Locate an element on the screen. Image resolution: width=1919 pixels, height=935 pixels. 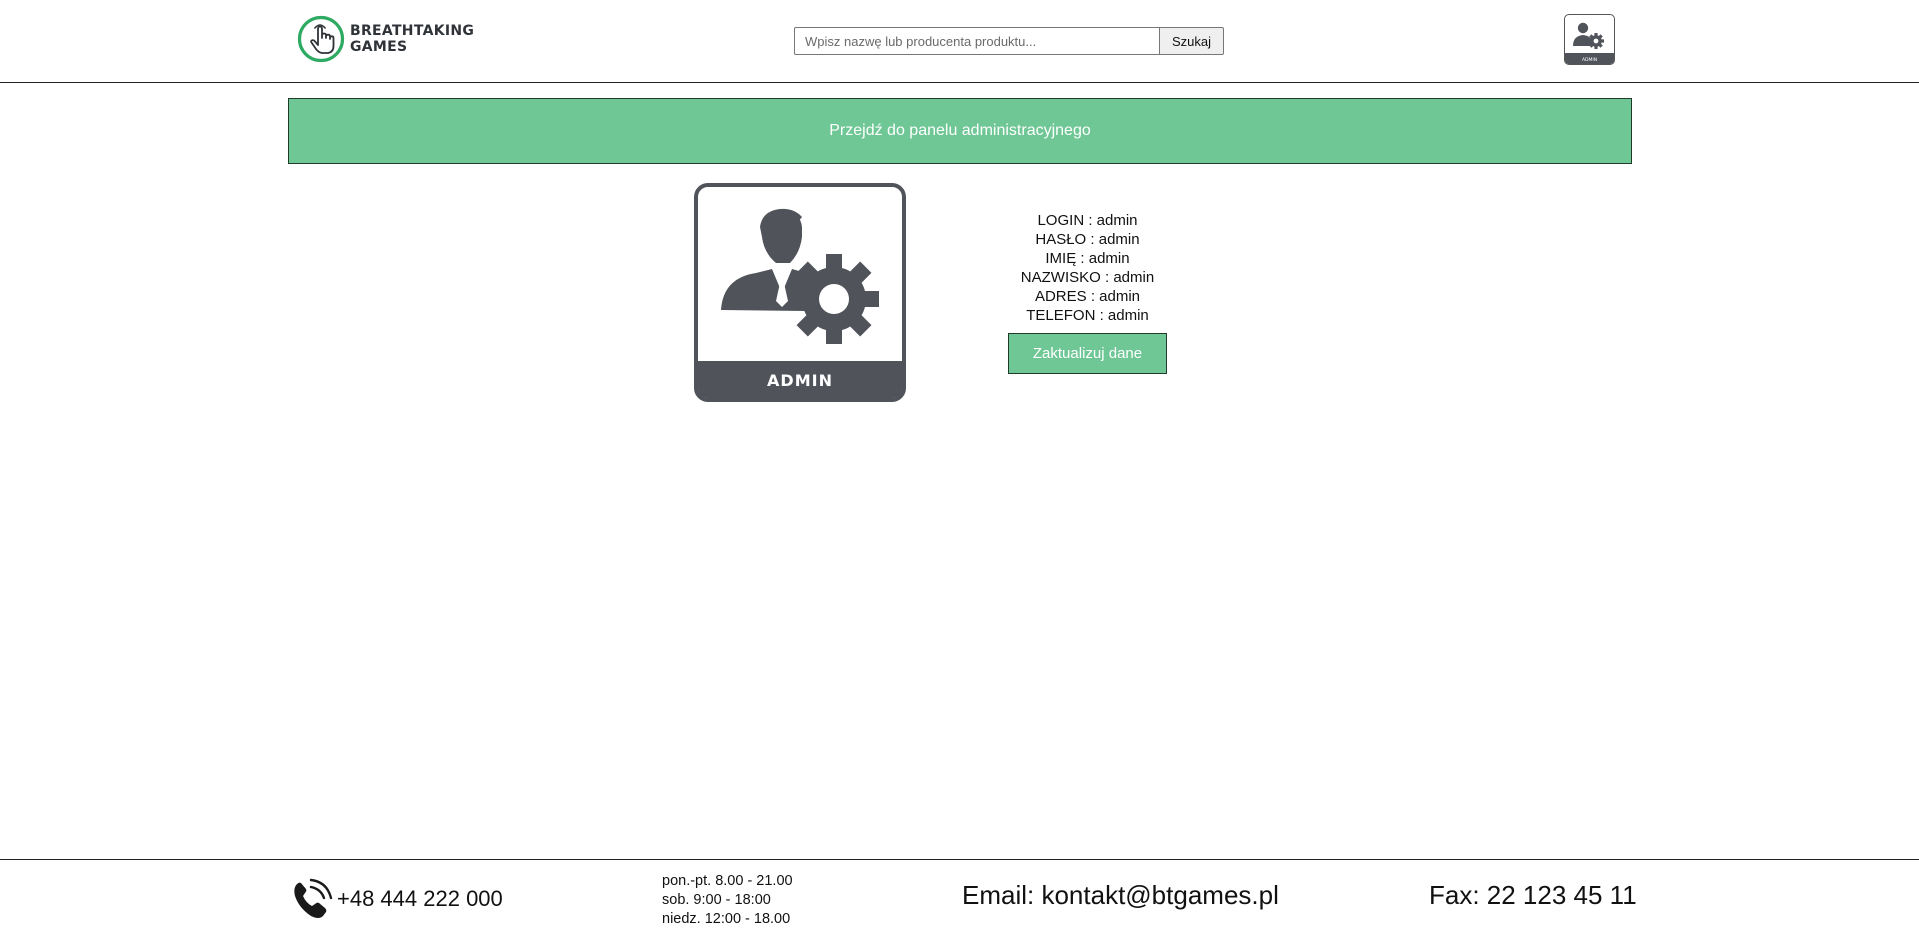
site-header: BREATHTAKING GAMES Szukaj ADMI is located at coordinates (959, 41).